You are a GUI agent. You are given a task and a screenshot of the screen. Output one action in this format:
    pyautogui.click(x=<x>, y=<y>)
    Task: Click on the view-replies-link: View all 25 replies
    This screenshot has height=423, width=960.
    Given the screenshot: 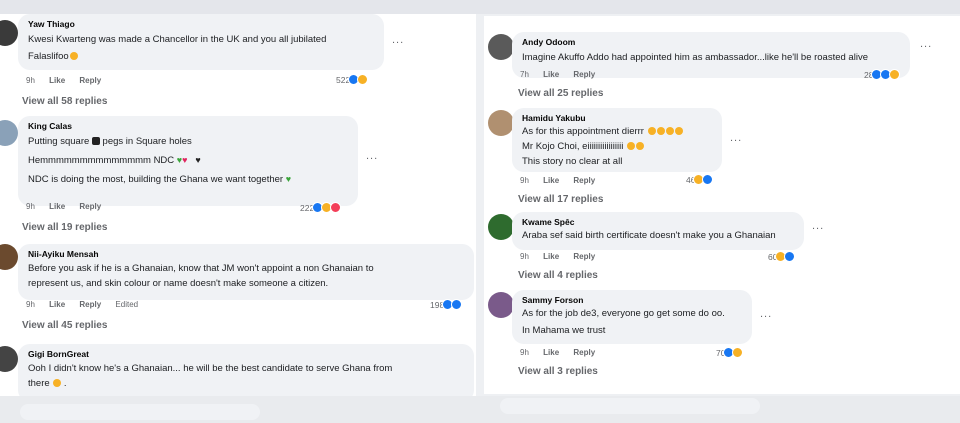 What is the action you would take?
    pyautogui.click(x=560, y=93)
    